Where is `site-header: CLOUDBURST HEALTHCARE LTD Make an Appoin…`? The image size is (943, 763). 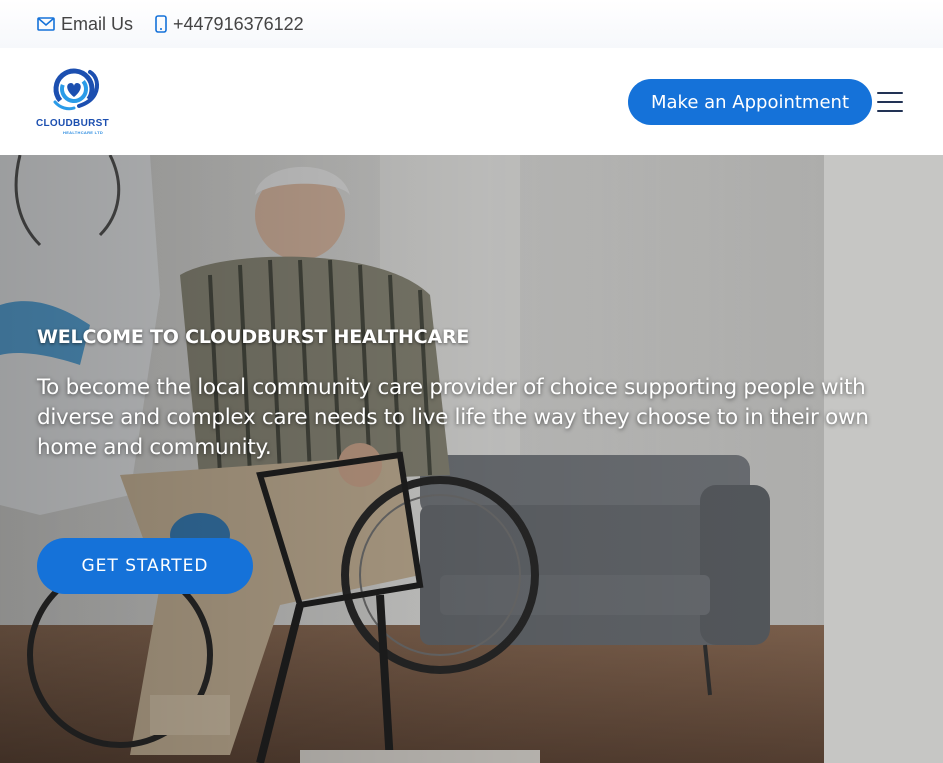 site-header: CLOUDBURST HEALTHCARE LTD Make an Appoin… is located at coordinates (471, 101).